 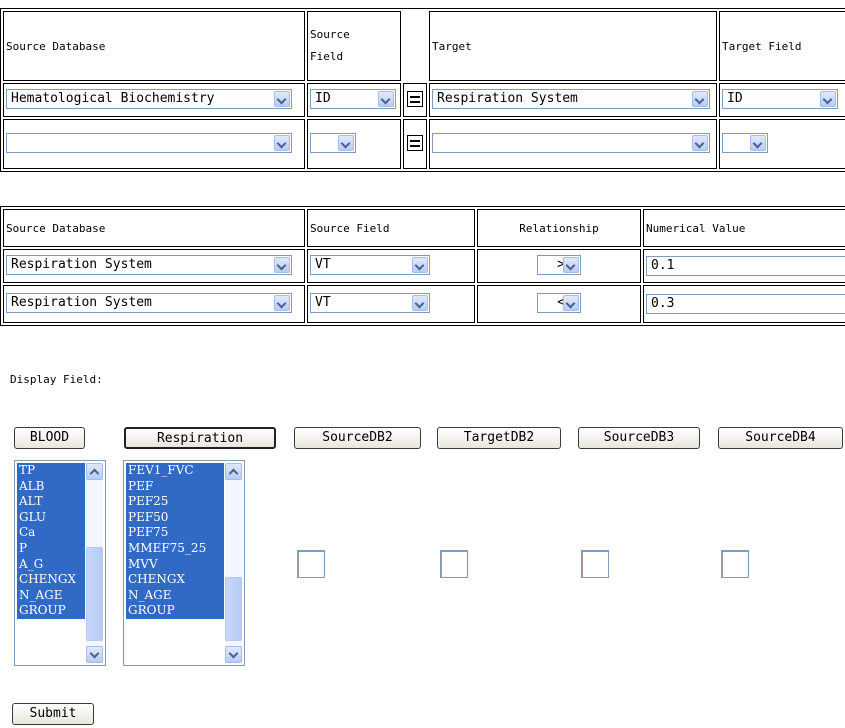 I want to click on blood-field-items: TP ALB ALT GLU Ca P A_G CHENGX N_AGE GROUP, so click(x=51, y=563).